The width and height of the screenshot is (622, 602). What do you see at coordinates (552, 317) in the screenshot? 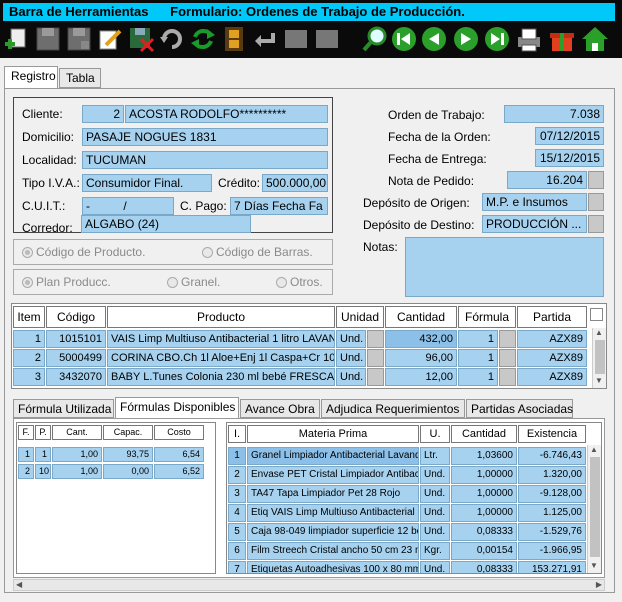
I see `col-partida-header: Partida` at bounding box center [552, 317].